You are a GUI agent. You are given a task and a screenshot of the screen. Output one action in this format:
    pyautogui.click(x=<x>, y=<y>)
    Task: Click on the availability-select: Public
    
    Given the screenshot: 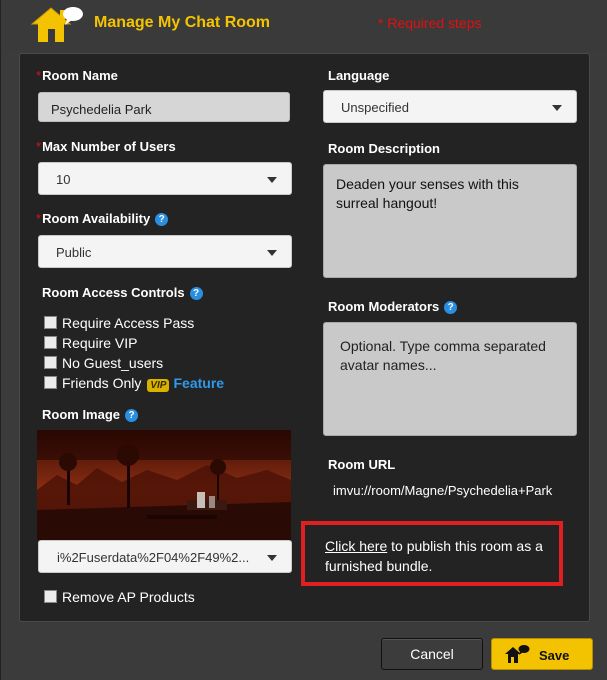 What is the action you would take?
    pyautogui.click(x=165, y=251)
    